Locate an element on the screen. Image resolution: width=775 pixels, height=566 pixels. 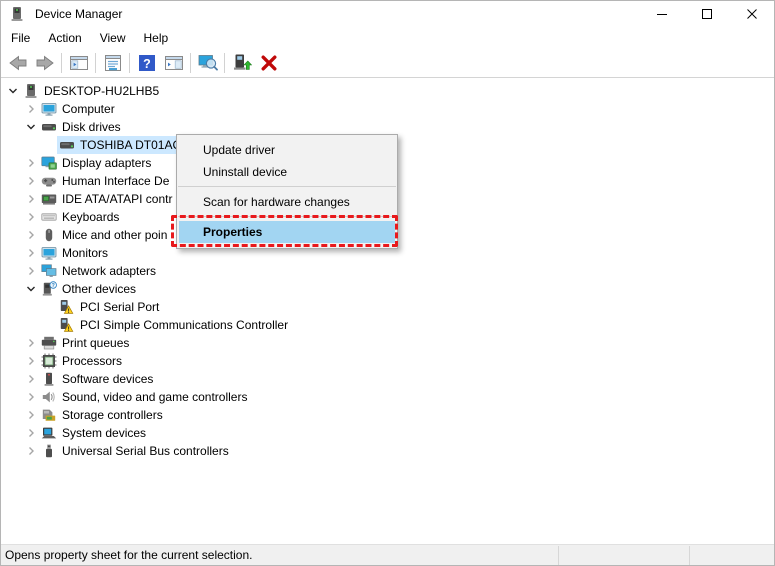
forward-button is located at coordinates (44, 63).